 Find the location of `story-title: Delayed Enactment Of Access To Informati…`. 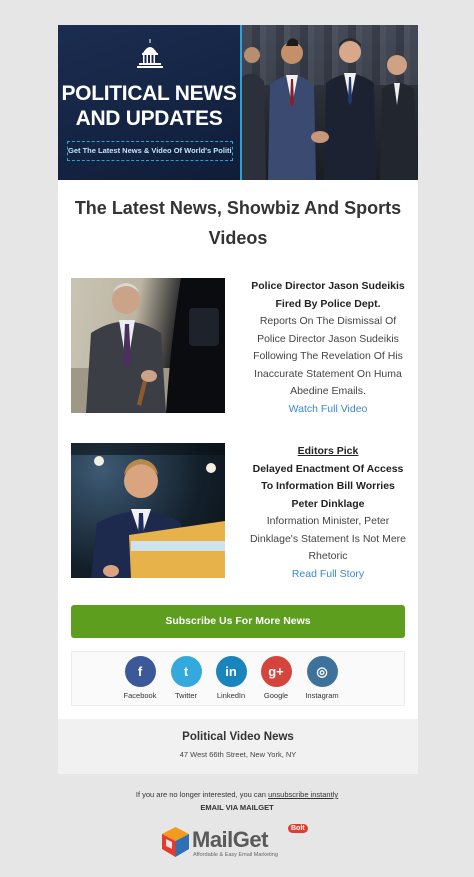

story-title: Delayed Enactment Of Access To Informati… is located at coordinates (328, 487).